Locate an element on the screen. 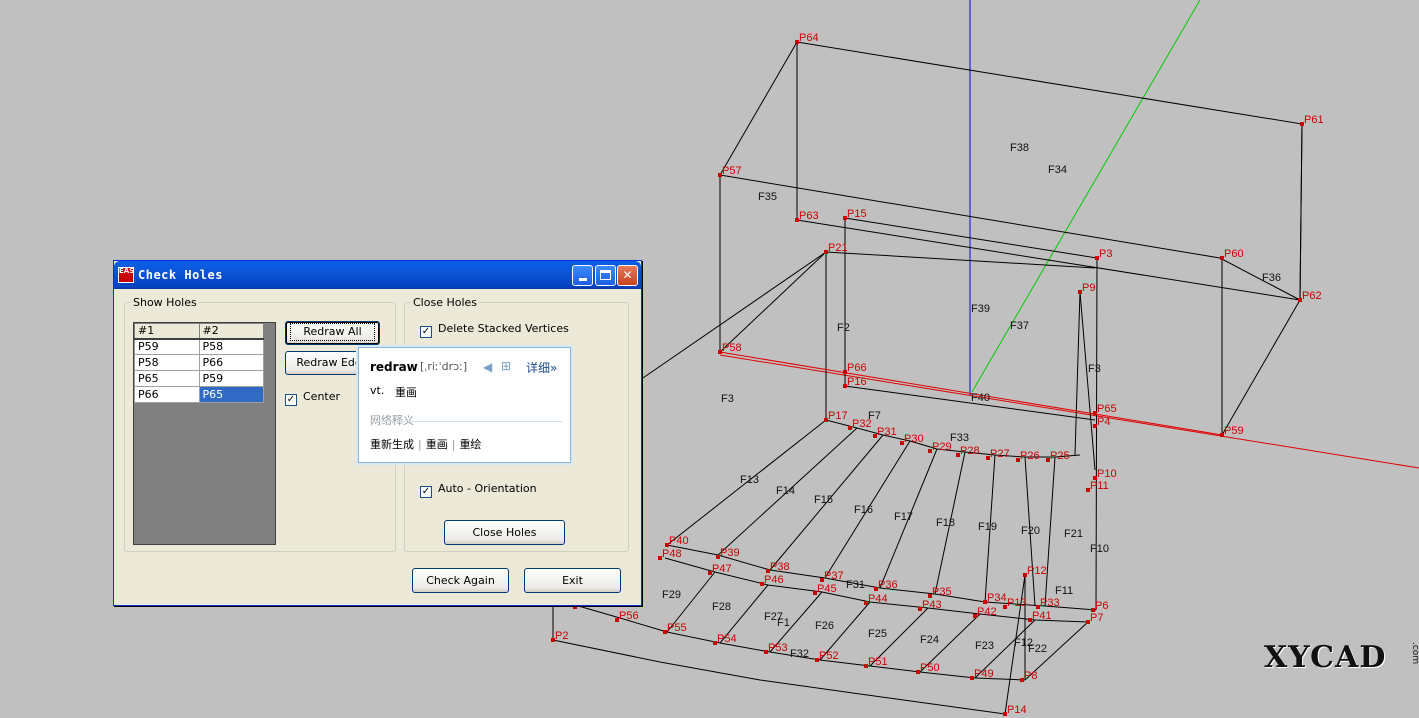  delete-stacked-checkbox: ✓ Delete Stacked Vertices is located at coordinates (494, 330).